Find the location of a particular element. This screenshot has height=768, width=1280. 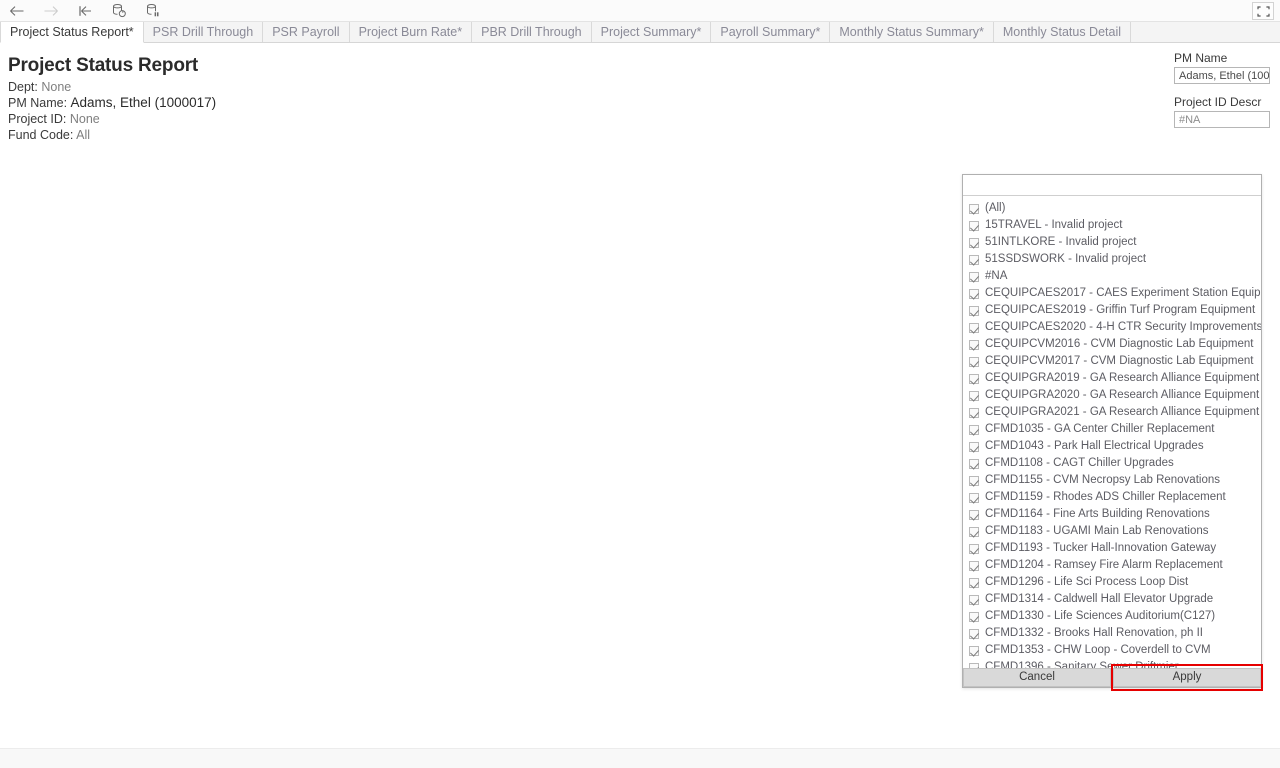

list-item: 15TRAVEL - Invalid project is located at coordinates (1115, 225).